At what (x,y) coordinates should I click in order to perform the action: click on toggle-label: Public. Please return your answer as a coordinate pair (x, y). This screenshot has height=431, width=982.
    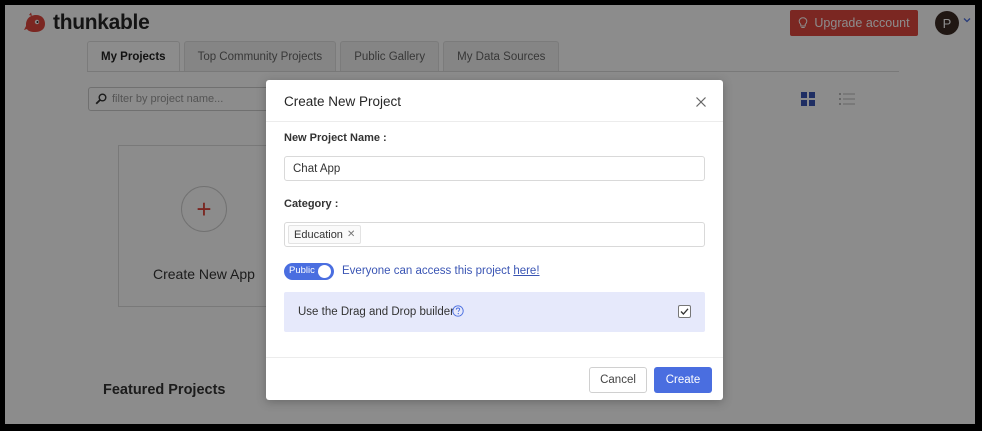
    Looking at the image, I should click on (302, 270).